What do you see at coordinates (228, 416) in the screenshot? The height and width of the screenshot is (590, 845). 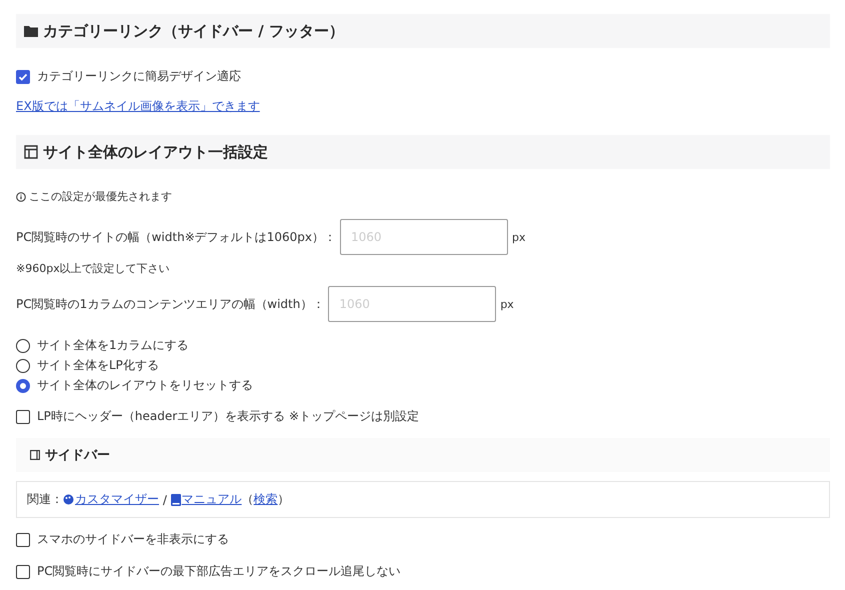 I see `checkbox-label: LP時にヘッダー（headerエリア）を表示する ※トップページは別設定` at bounding box center [228, 416].